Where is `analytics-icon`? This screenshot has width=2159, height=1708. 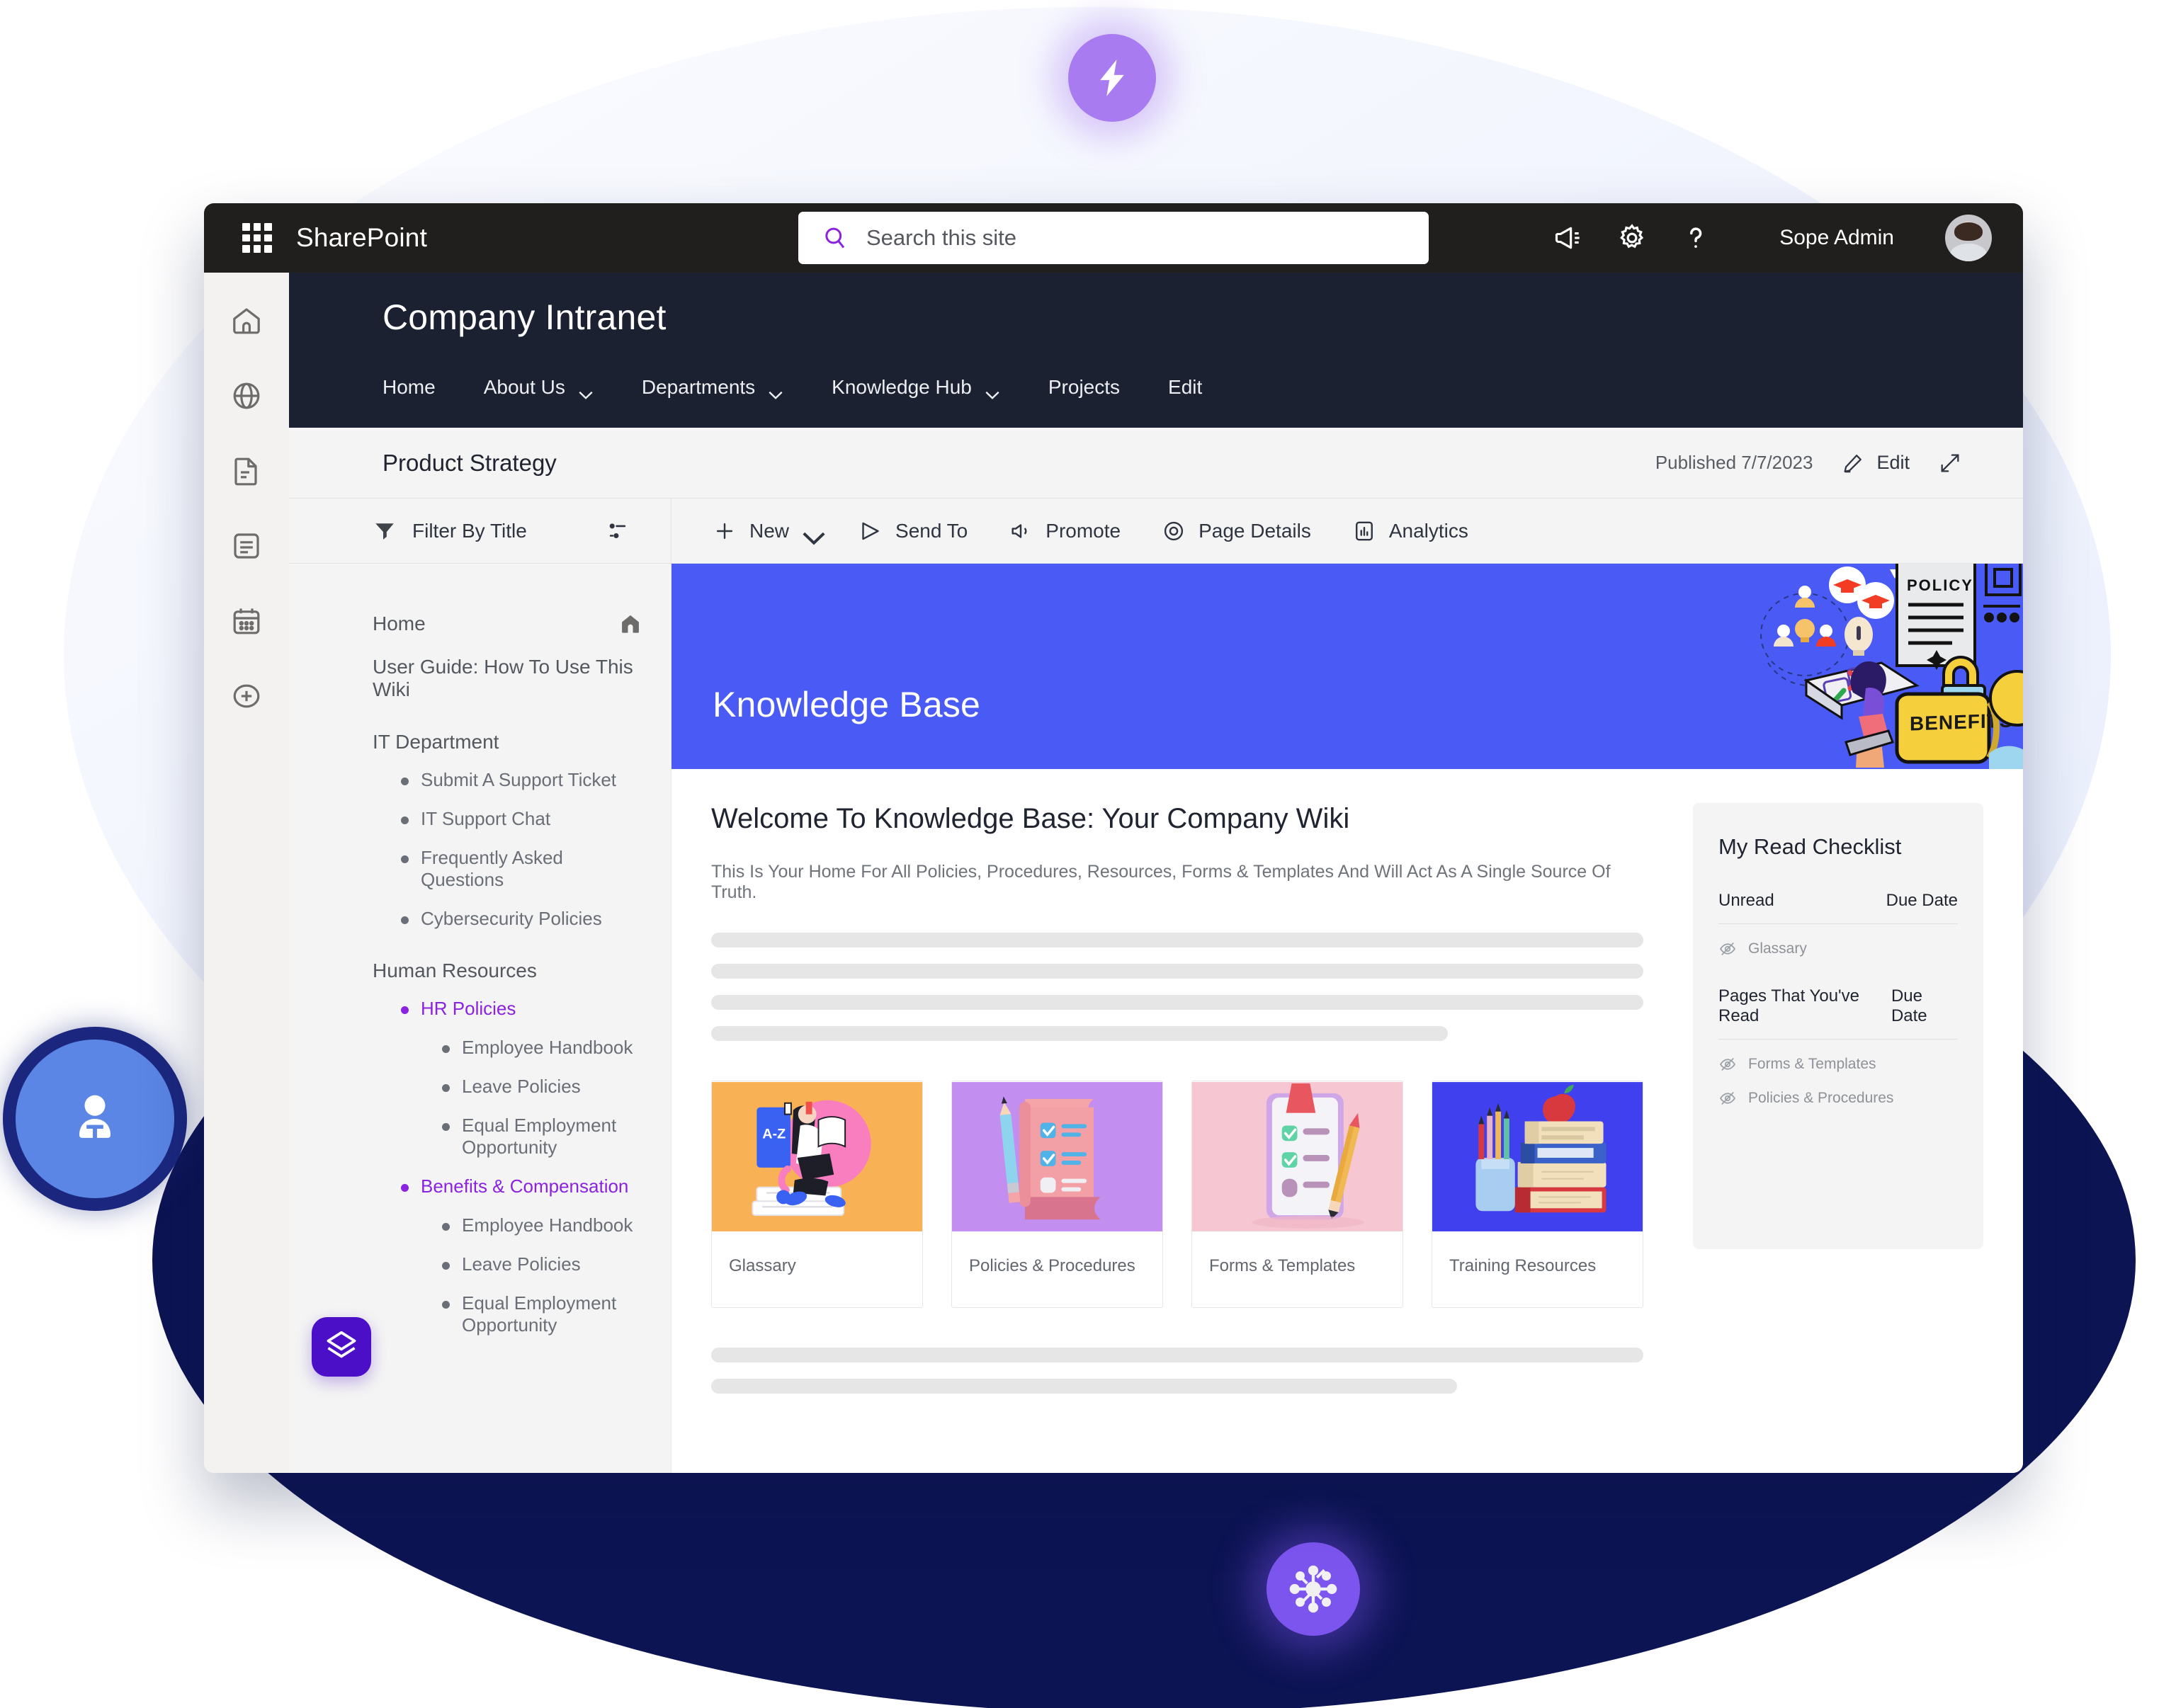 analytics-icon is located at coordinates (1364, 530).